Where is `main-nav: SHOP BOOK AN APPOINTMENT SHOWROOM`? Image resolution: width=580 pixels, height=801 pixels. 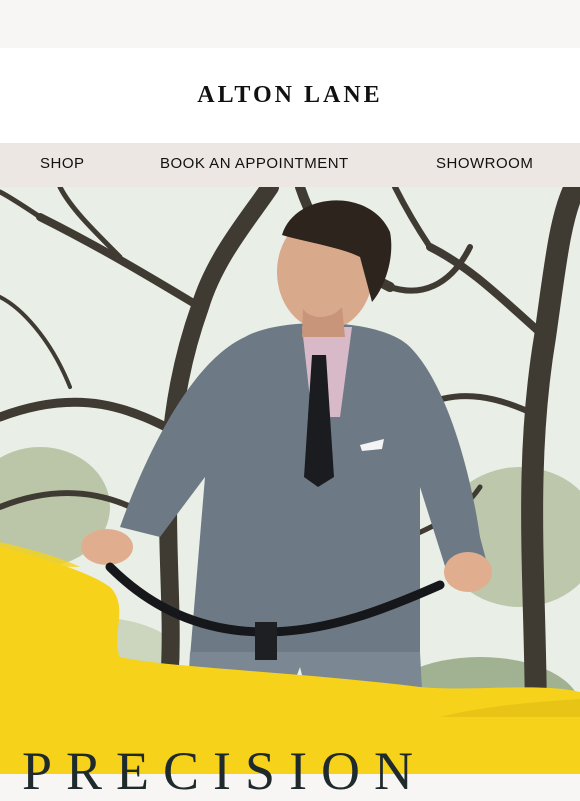 main-nav: SHOP BOOK AN APPOINTMENT SHOWROOM is located at coordinates (290, 165).